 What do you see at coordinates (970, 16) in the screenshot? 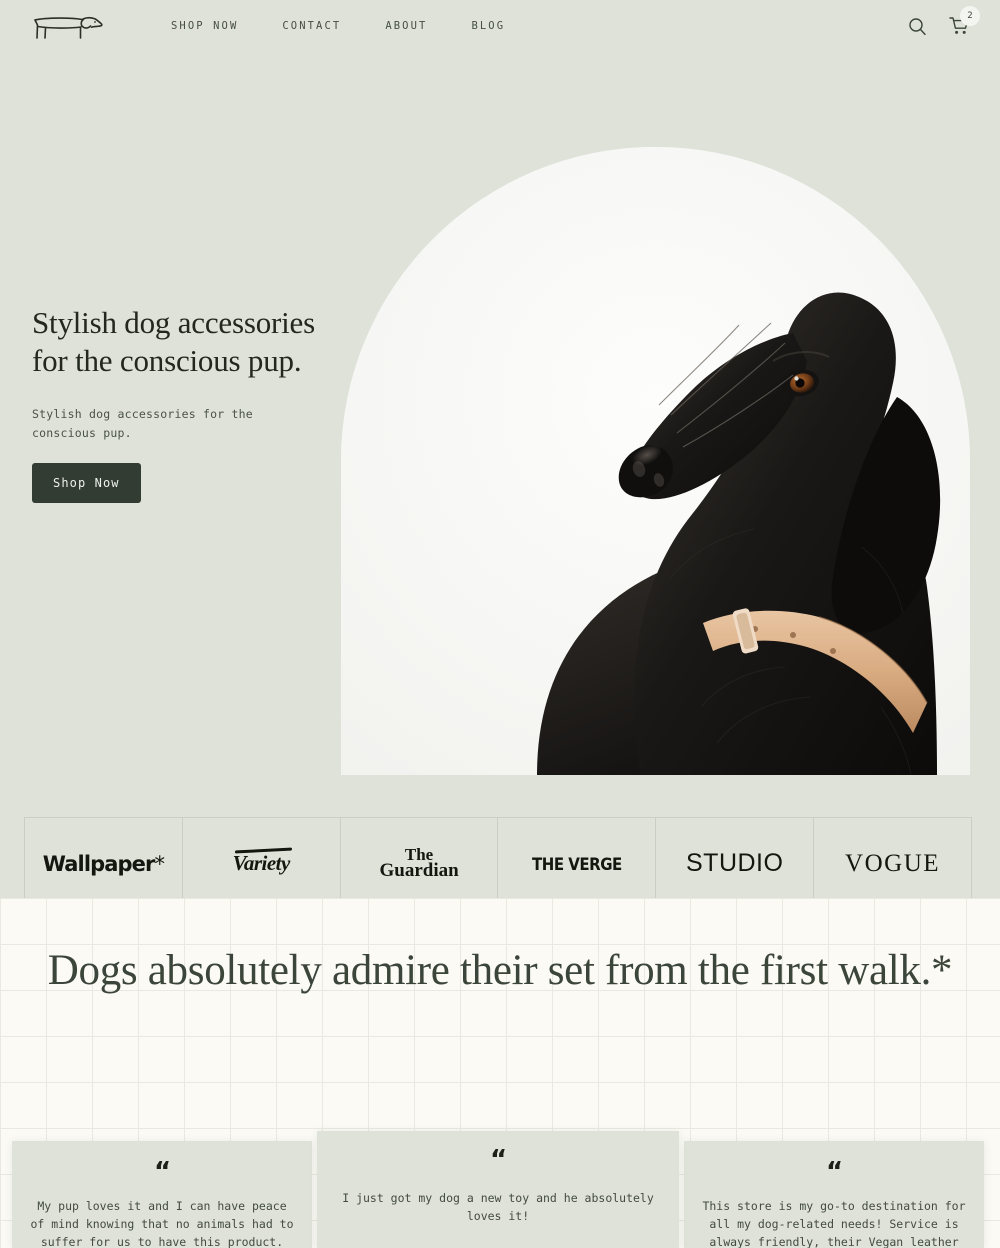
I see `cart-count-badge: 2` at bounding box center [970, 16].